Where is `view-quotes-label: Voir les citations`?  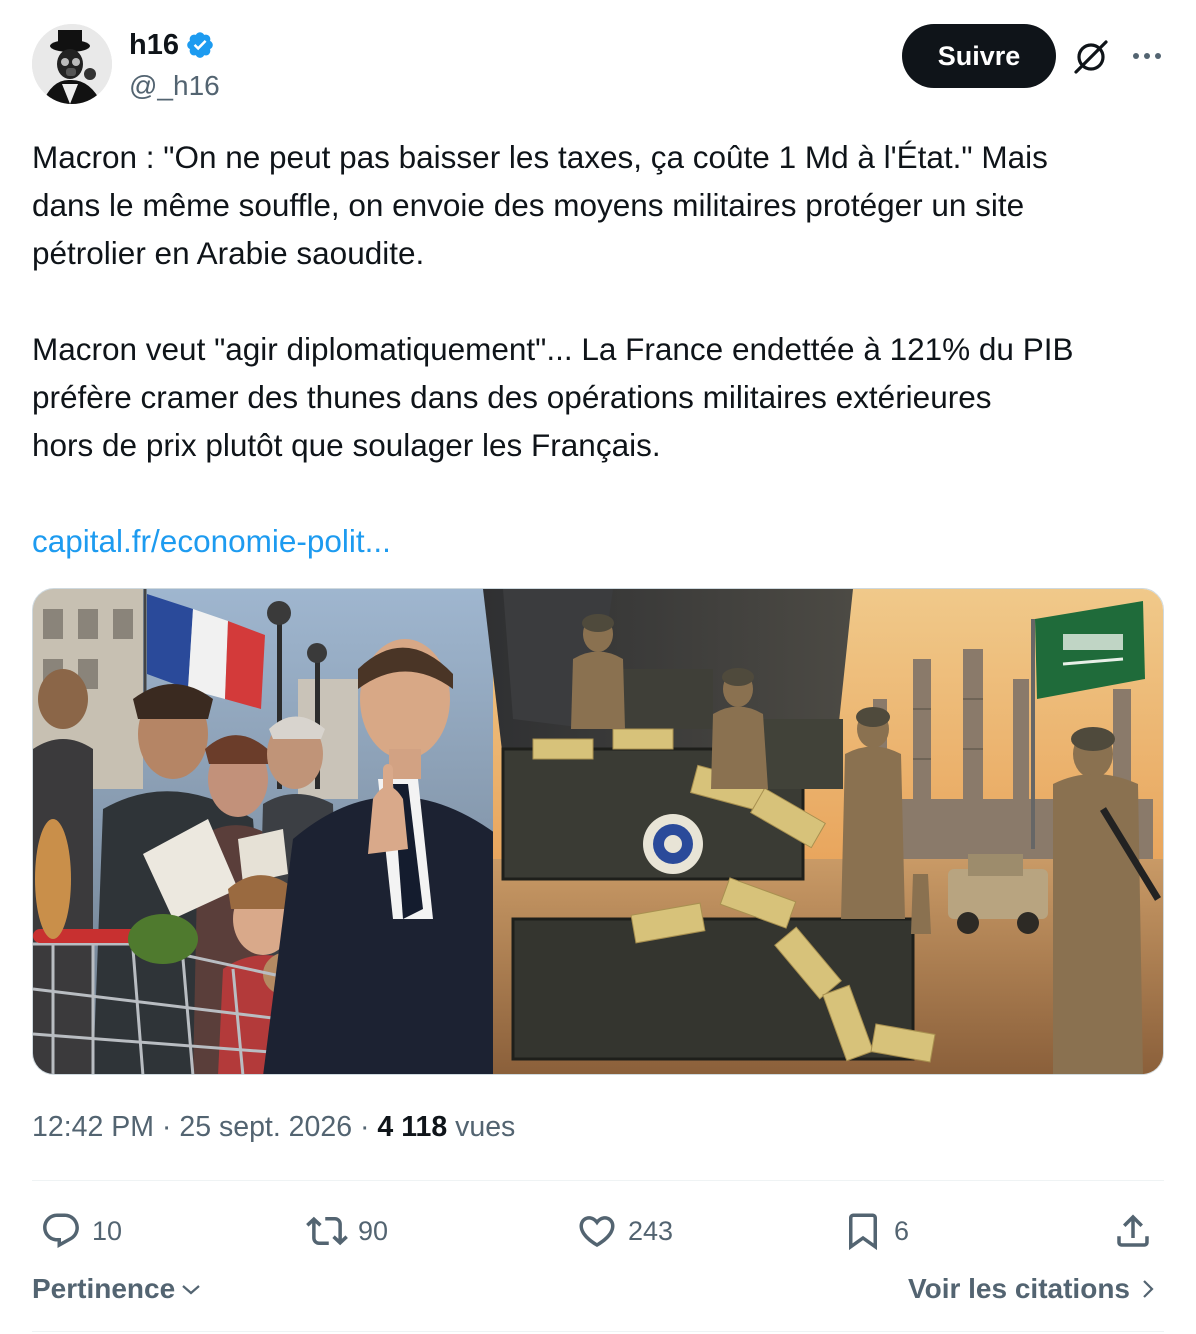
view-quotes-label: Voir les citations is located at coordinates (1019, 1288).